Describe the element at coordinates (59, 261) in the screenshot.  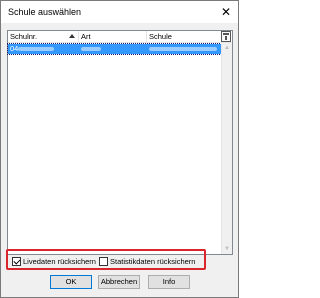
I see `livedaten-label: Livedaten rücksichern` at that location.